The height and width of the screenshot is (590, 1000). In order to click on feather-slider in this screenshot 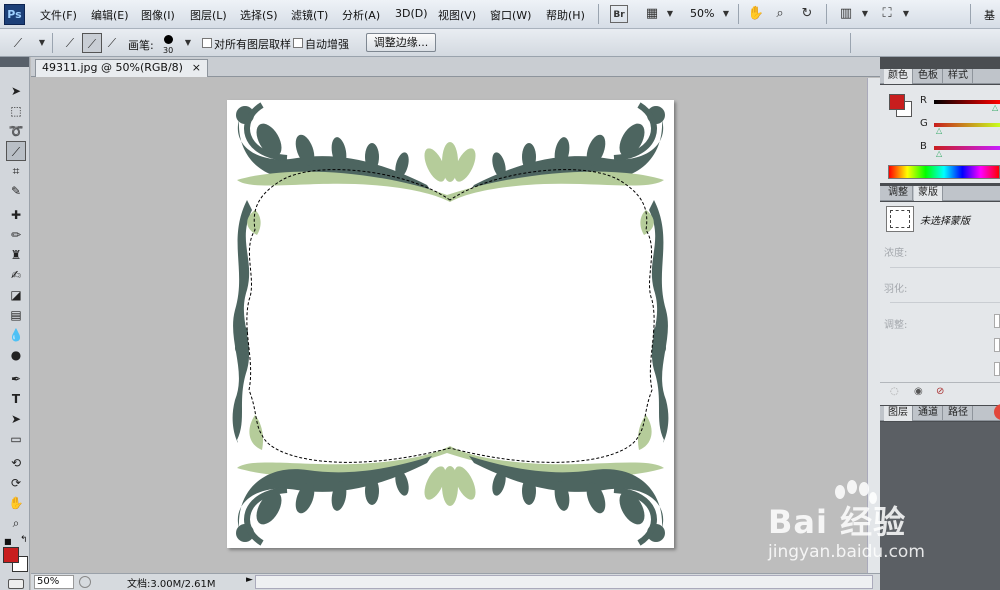, I will do `click(945, 302)`.